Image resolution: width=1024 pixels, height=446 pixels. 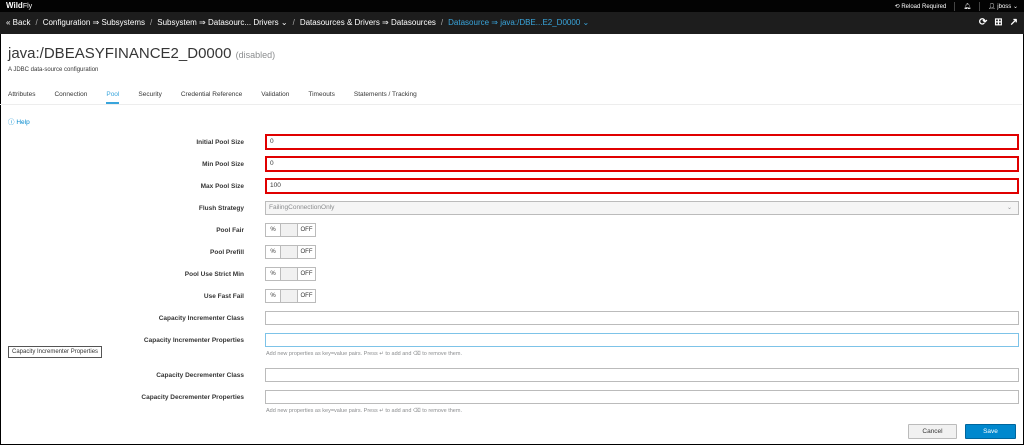 I want to click on tab-security: Security, so click(x=149, y=97).